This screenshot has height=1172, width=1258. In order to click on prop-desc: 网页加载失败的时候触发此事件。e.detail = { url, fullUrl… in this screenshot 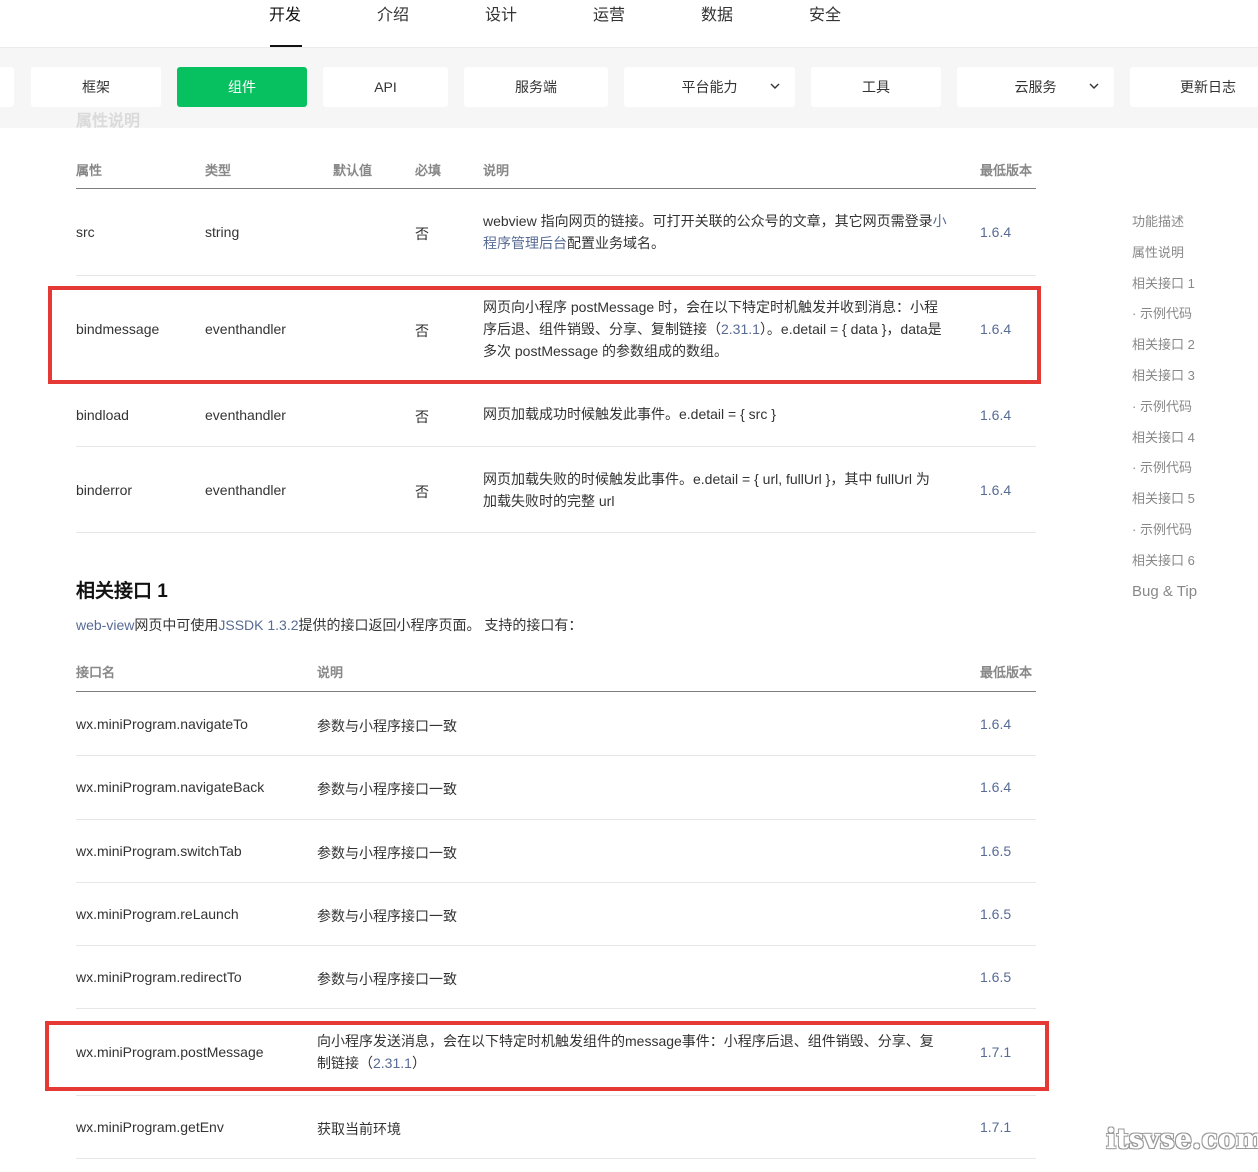, I will do `click(713, 490)`.